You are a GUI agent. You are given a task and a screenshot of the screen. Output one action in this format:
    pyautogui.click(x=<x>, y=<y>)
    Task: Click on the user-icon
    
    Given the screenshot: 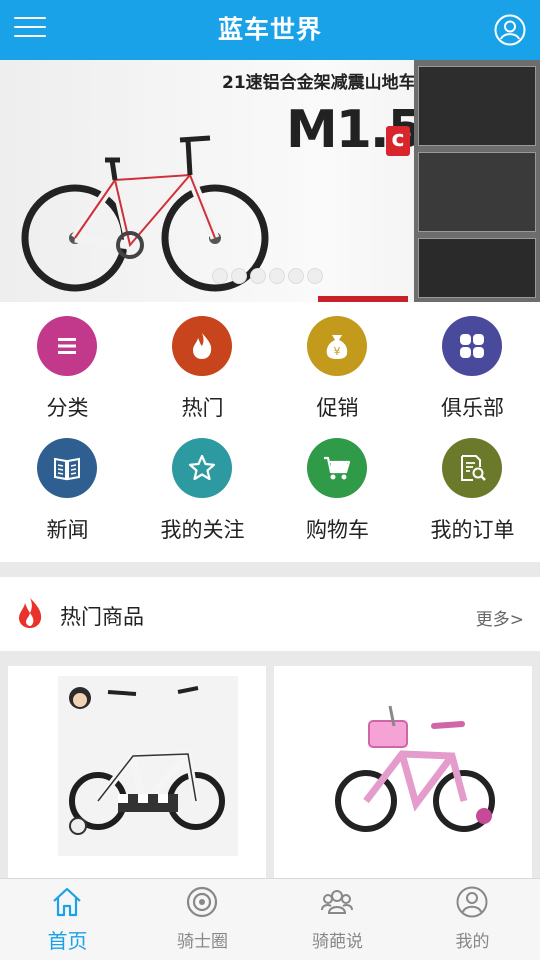 What is the action you would take?
    pyautogui.click(x=472, y=902)
    